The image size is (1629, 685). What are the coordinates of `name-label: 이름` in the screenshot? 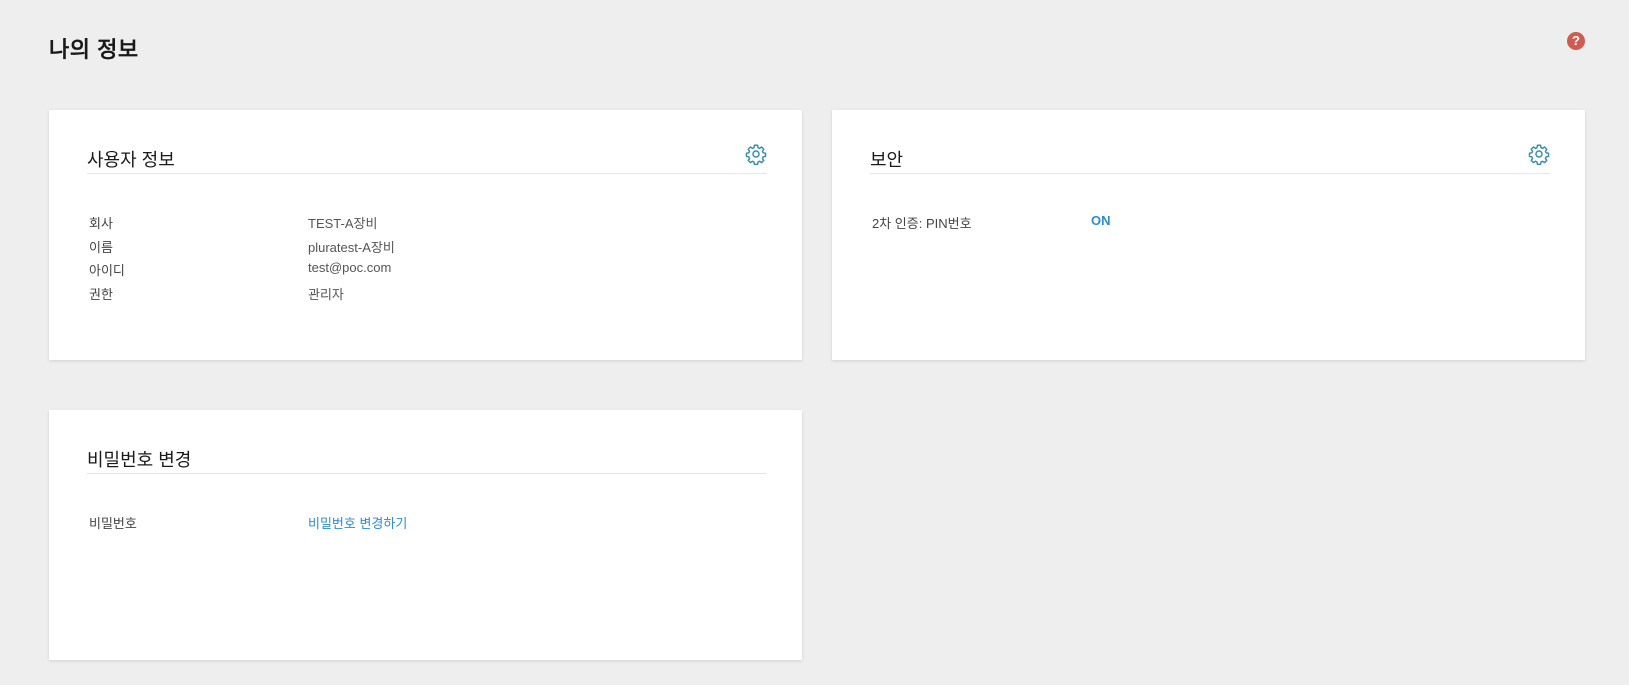 It's located at (101, 247).